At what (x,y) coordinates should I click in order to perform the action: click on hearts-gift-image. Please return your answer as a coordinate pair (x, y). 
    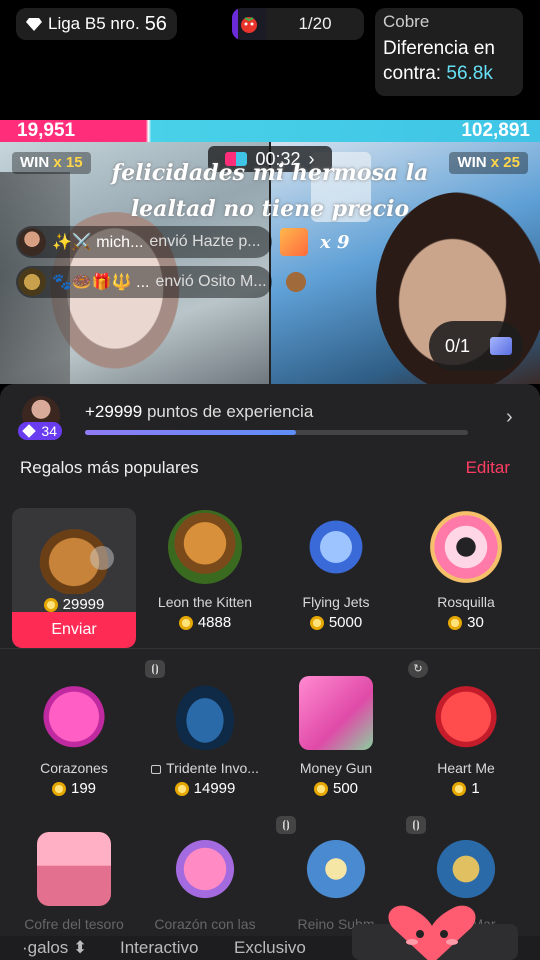
    Looking at the image, I should click on (74, 713).